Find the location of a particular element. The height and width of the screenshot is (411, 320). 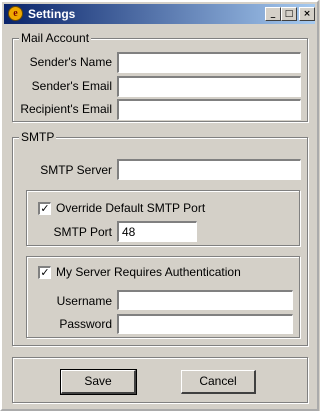

minimize-button: _ is located at coordinates (273, 14).